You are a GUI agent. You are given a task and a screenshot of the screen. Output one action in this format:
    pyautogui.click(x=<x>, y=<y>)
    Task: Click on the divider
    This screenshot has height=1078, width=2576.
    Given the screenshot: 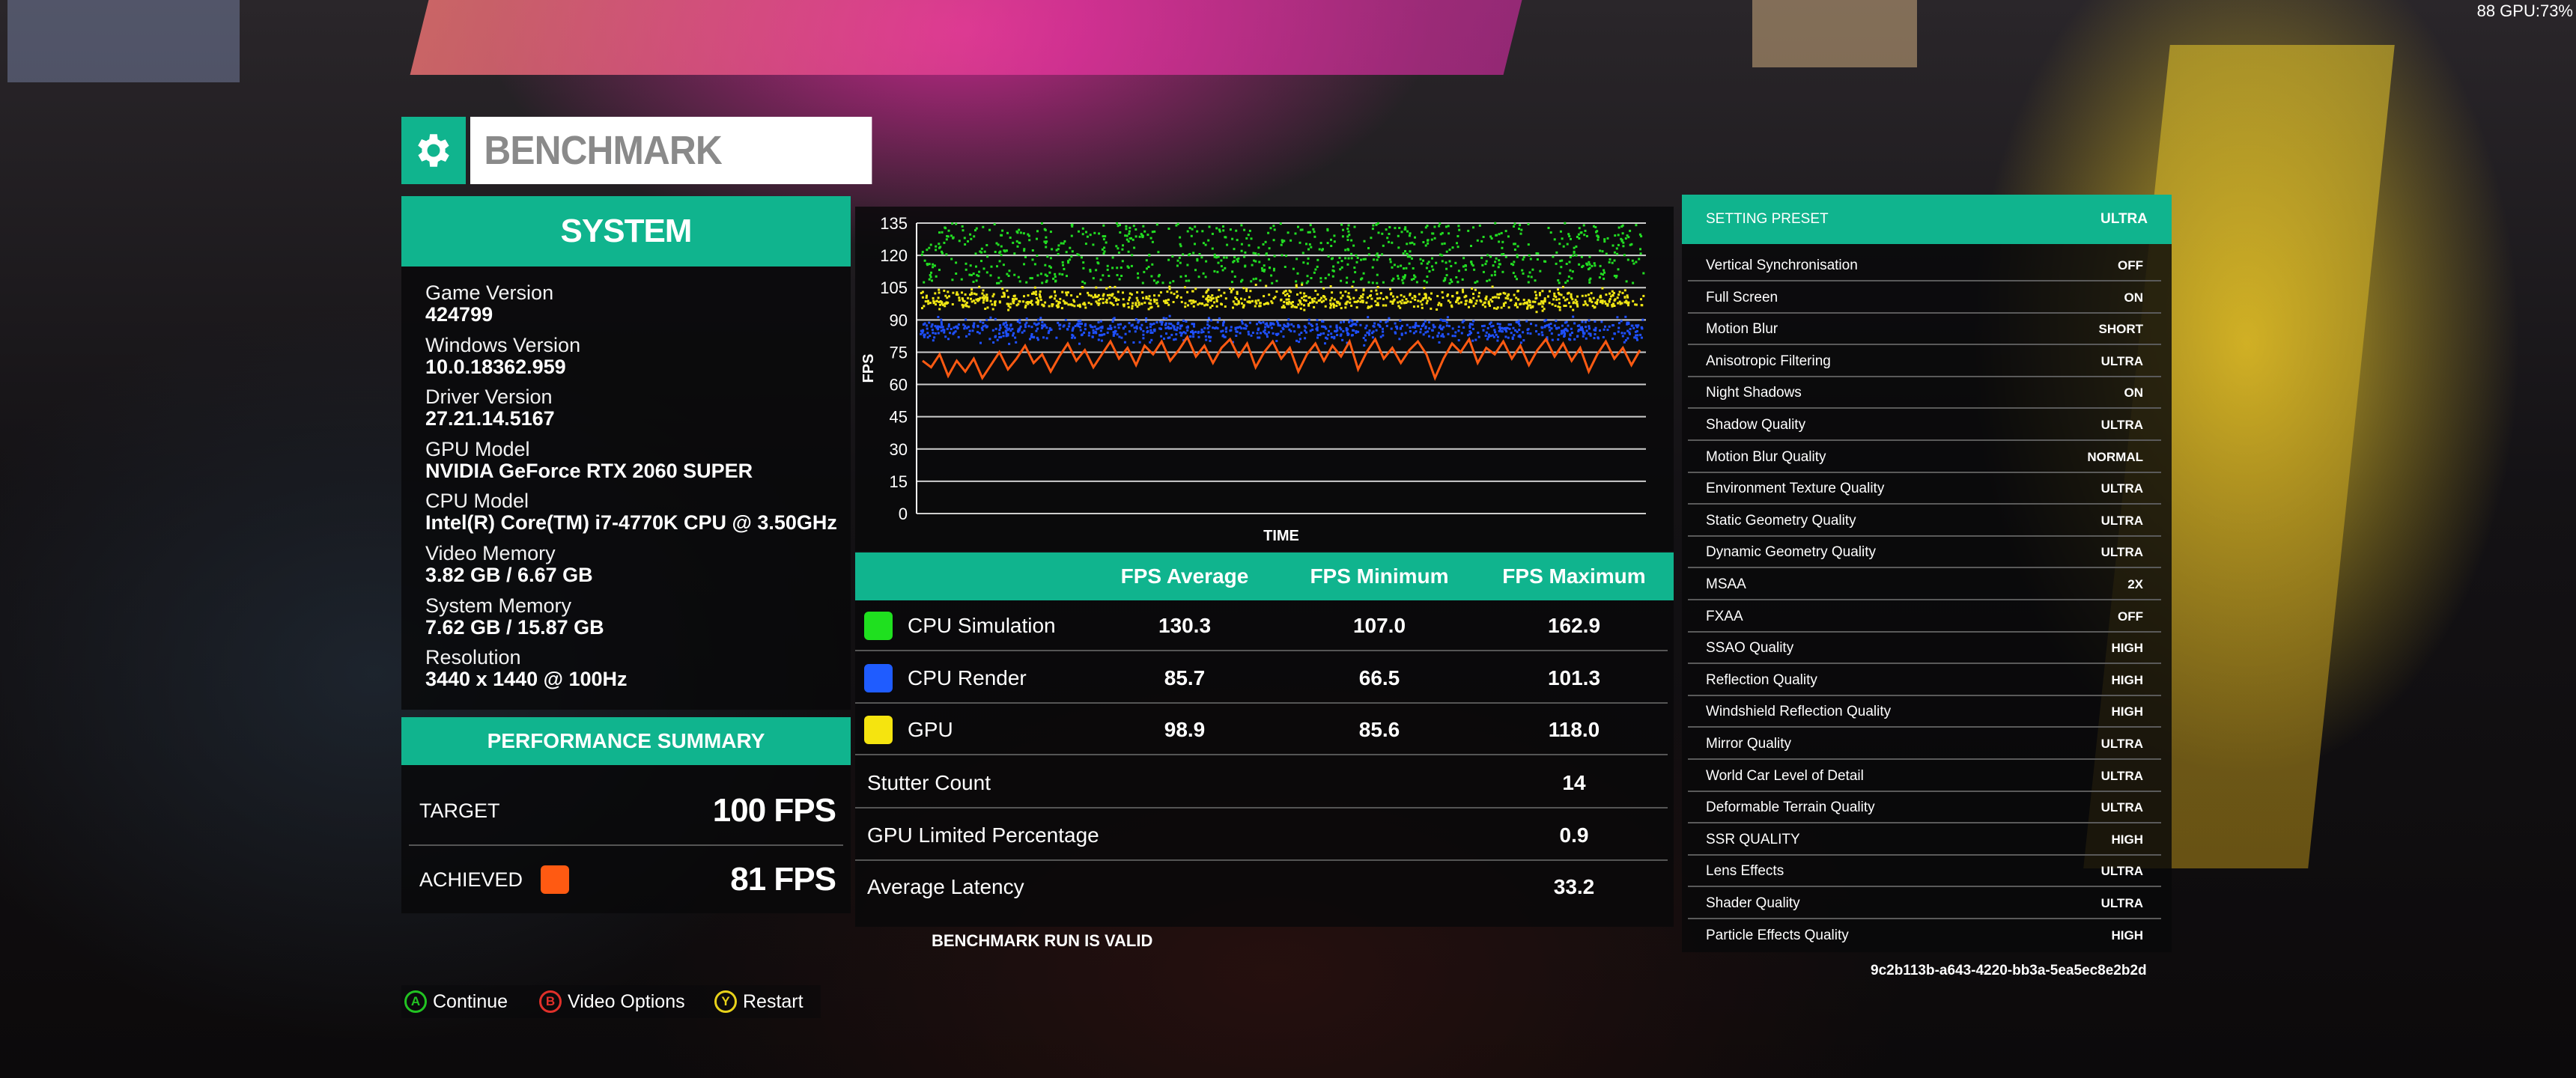 What is the action you would take?
    pyautogui.click(x=1261, y=807)
    